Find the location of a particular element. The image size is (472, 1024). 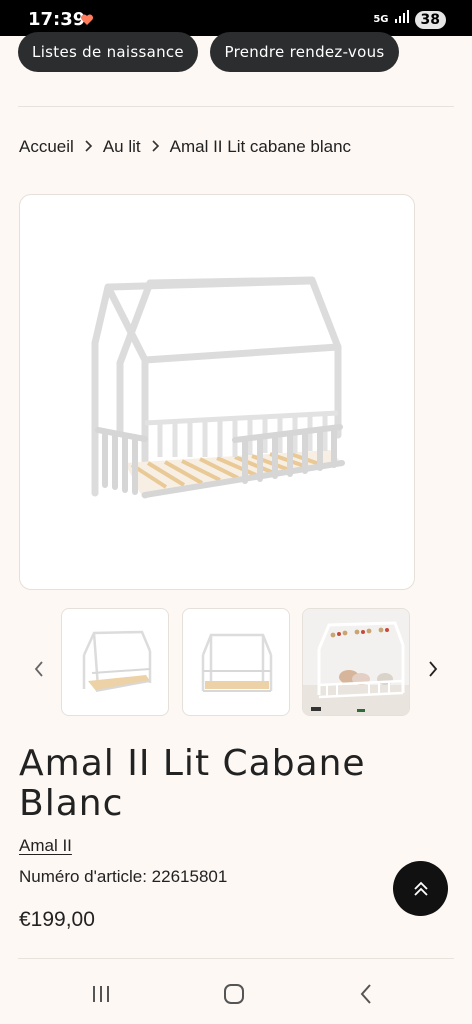

bed-thumbnail-room is located at coordinates (356, 662).